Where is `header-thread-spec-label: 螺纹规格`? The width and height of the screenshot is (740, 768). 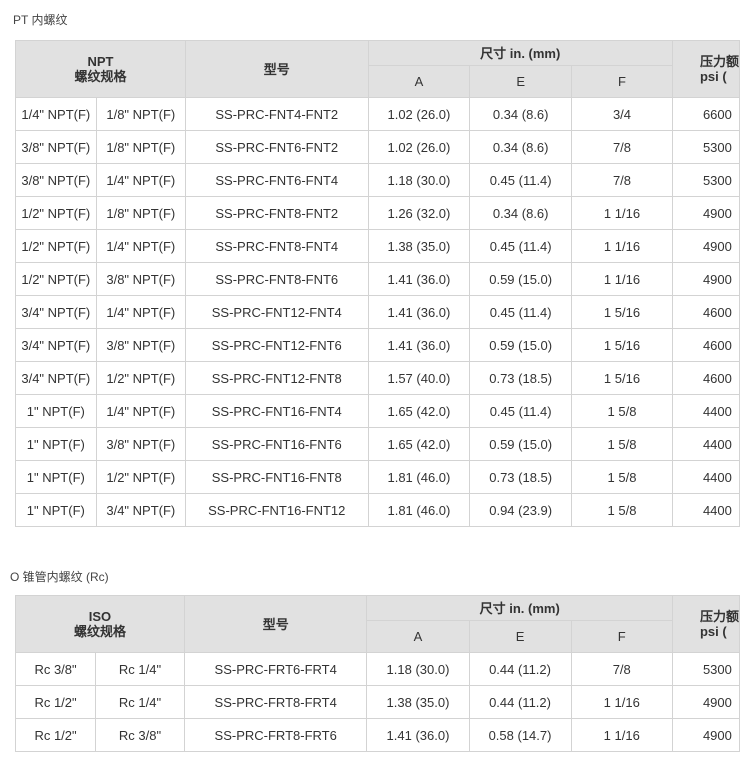 header-thread-spec-label: 螺纹规格 is located at coordinates (100, 76).